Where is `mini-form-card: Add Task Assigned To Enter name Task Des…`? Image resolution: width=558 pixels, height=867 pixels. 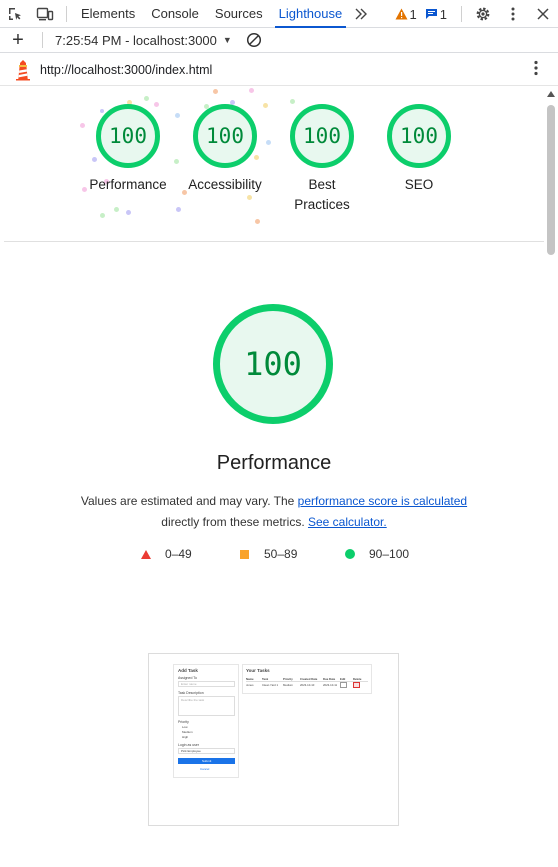
mini-form-card: Add Task Assigned To Enter name Task Des… is located at coordinates (206, 721).